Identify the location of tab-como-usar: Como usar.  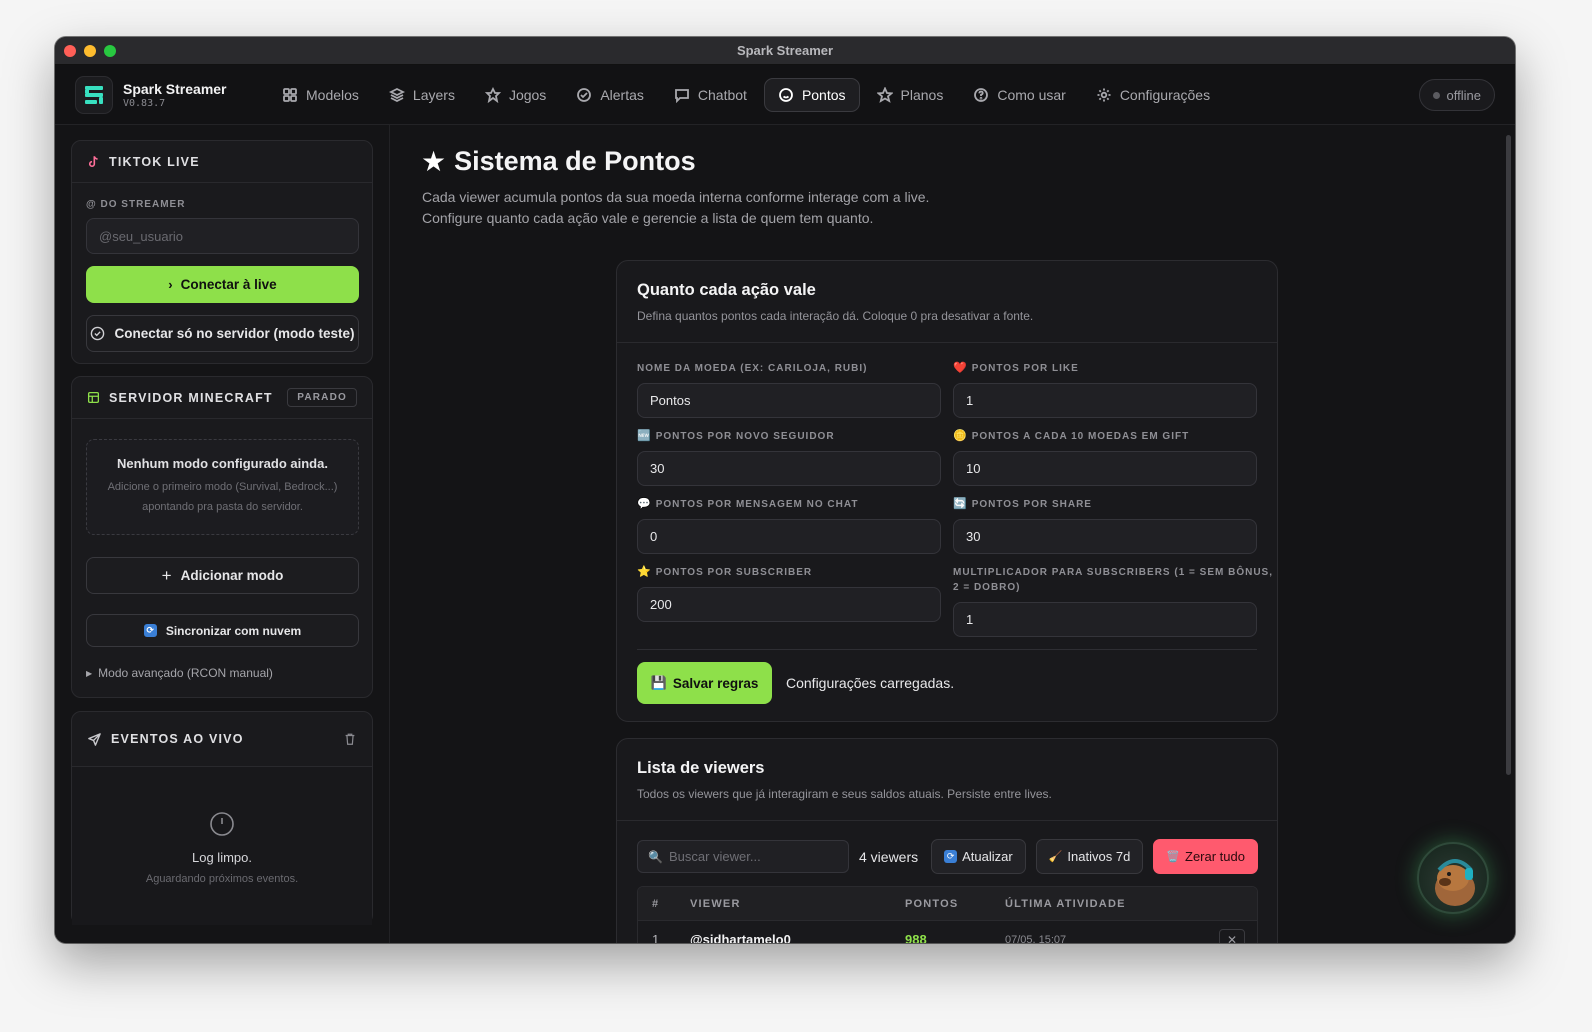
(1019, 95).